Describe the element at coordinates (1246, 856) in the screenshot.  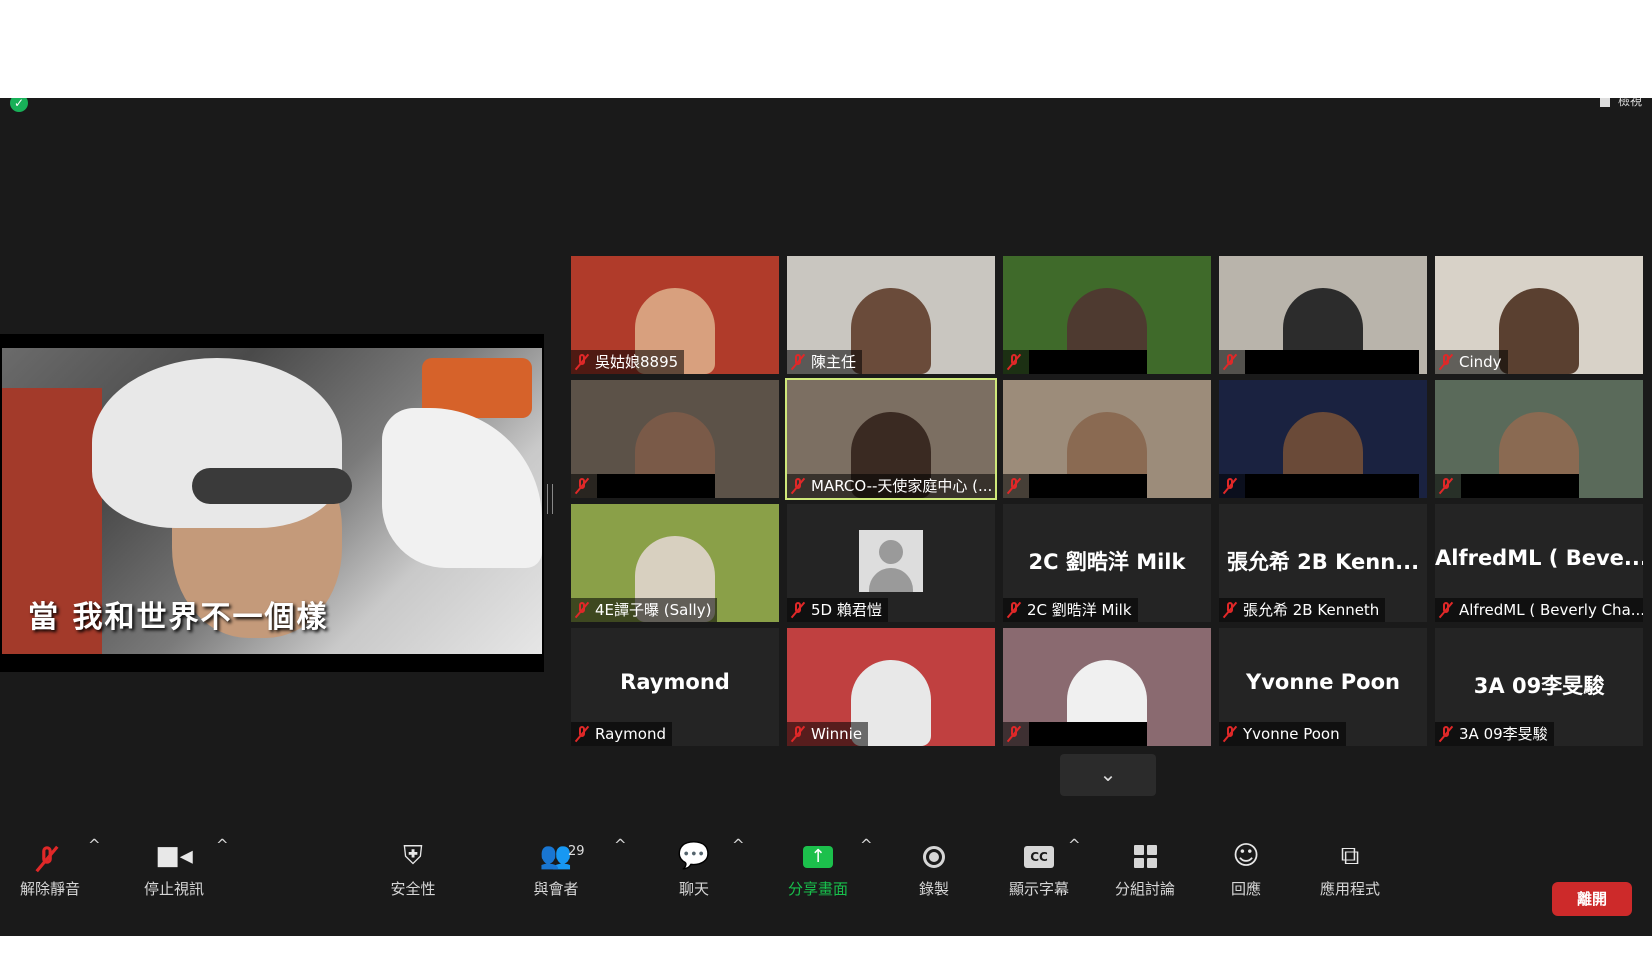
I see `smiley-plus-icon: ☺` at that location.